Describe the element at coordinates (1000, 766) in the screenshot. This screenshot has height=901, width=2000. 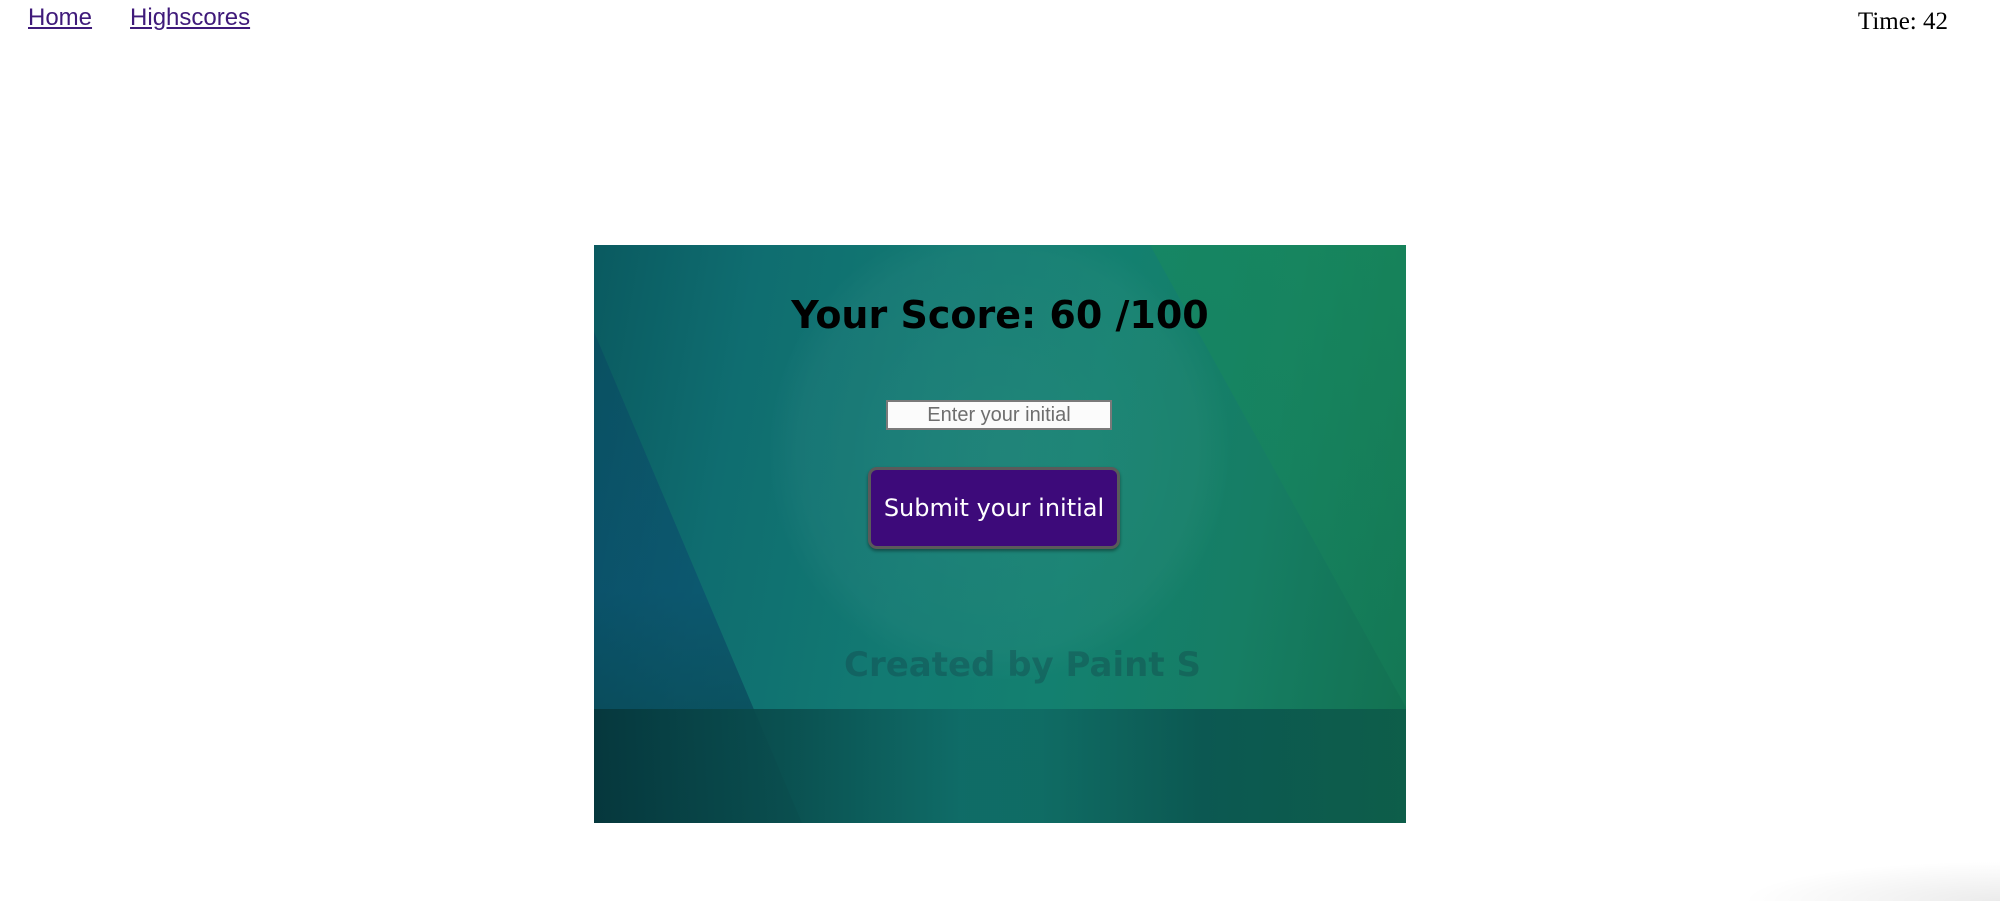
I see `background-floor` at that location.